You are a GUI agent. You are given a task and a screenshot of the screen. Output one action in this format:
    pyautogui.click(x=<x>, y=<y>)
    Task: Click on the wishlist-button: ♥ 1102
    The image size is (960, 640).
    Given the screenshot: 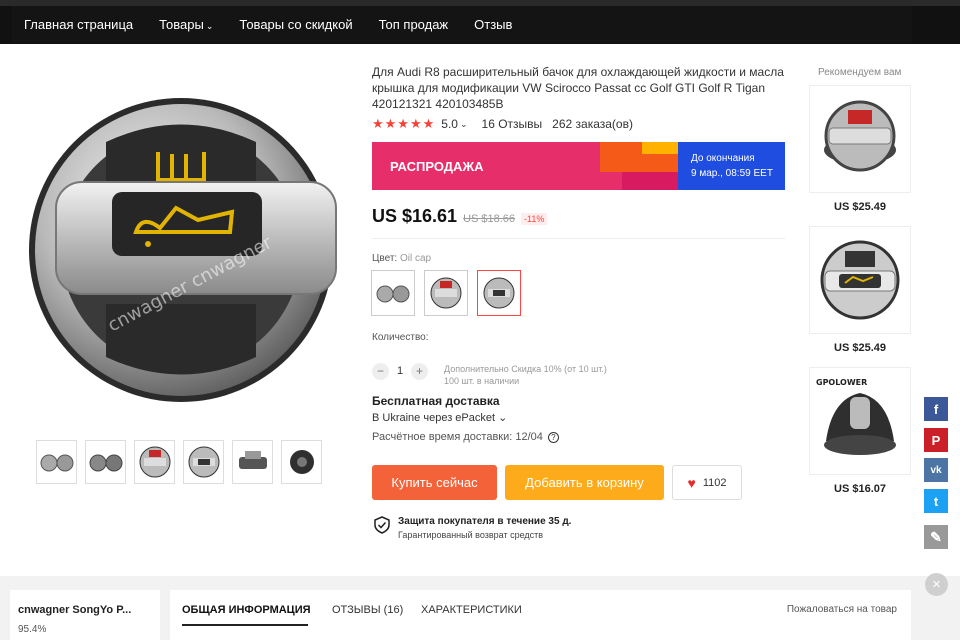 What is the action you would take?
    pyautogui.click(x=707, y=482)
    